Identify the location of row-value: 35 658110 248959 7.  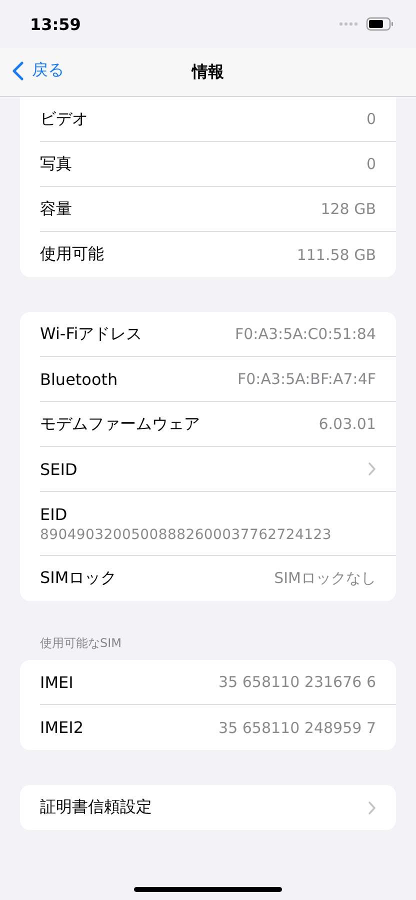
(297, 727).